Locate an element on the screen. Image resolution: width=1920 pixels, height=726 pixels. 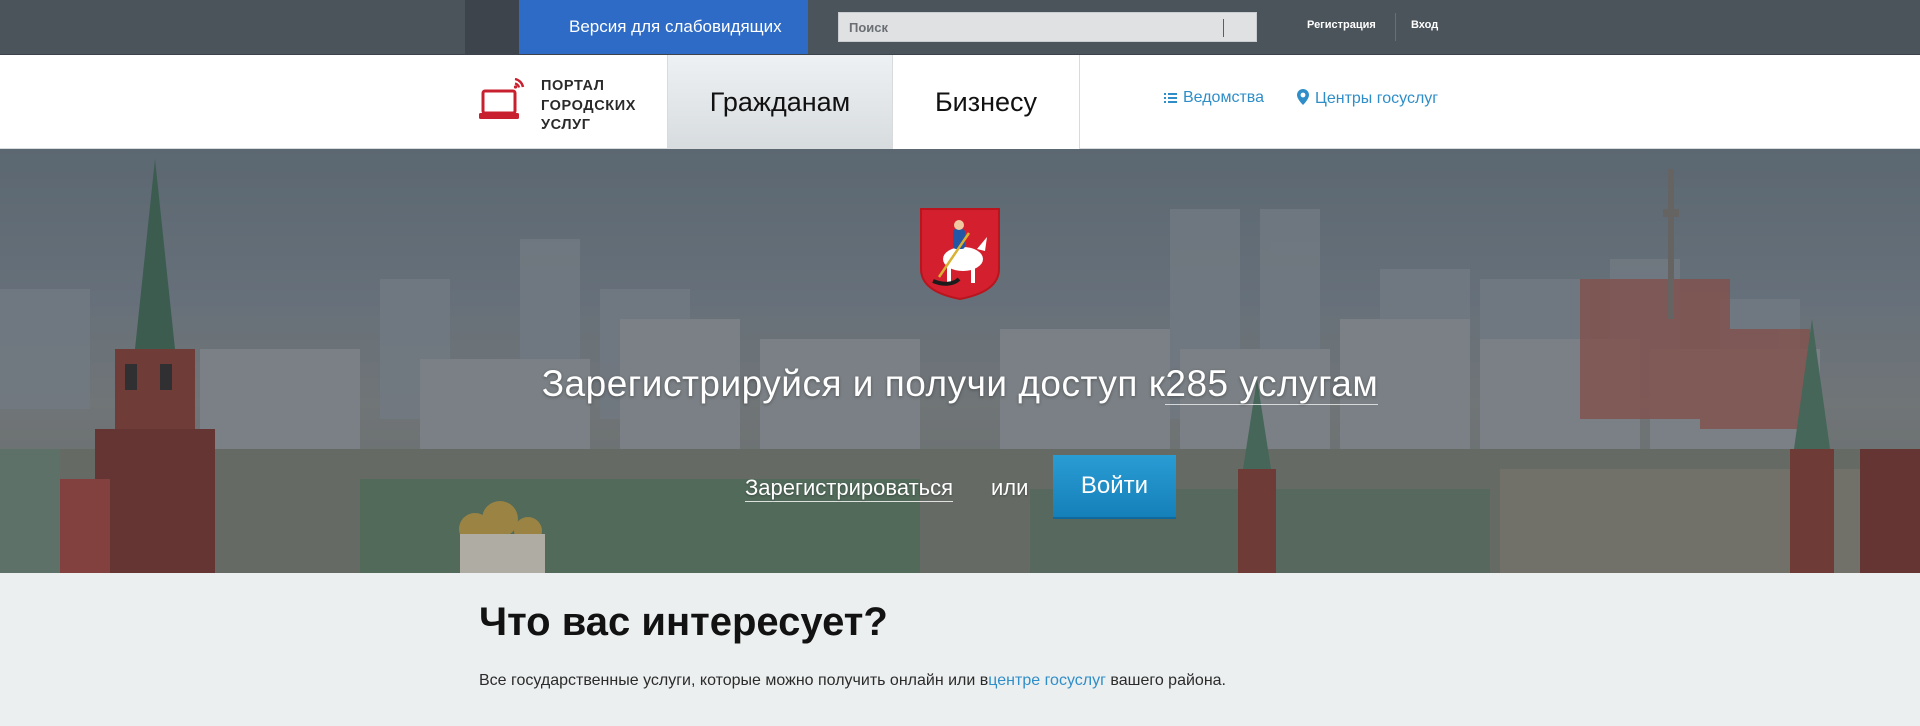
search-box is located at coordinates (1047, 27).